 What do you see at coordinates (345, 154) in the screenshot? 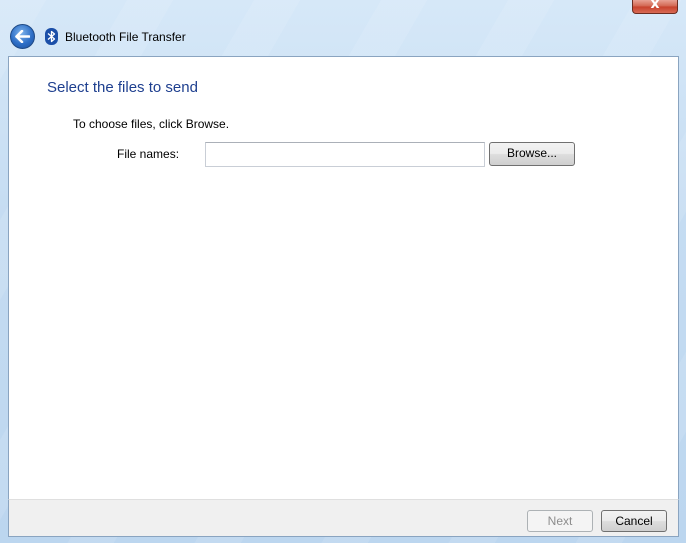
I see `file-names-input` at bounding box center [345, 154].